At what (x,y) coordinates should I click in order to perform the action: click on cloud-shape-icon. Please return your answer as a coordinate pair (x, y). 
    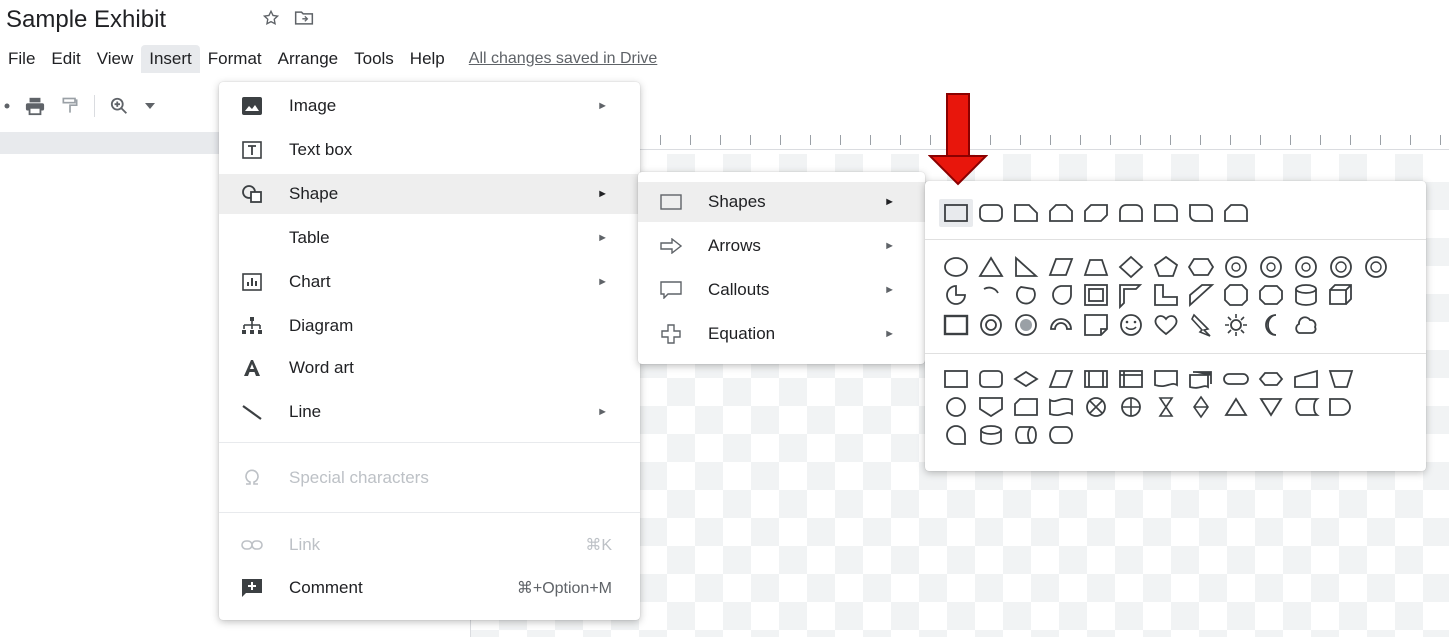
    Looking at the image, I should click on (1306, 325).